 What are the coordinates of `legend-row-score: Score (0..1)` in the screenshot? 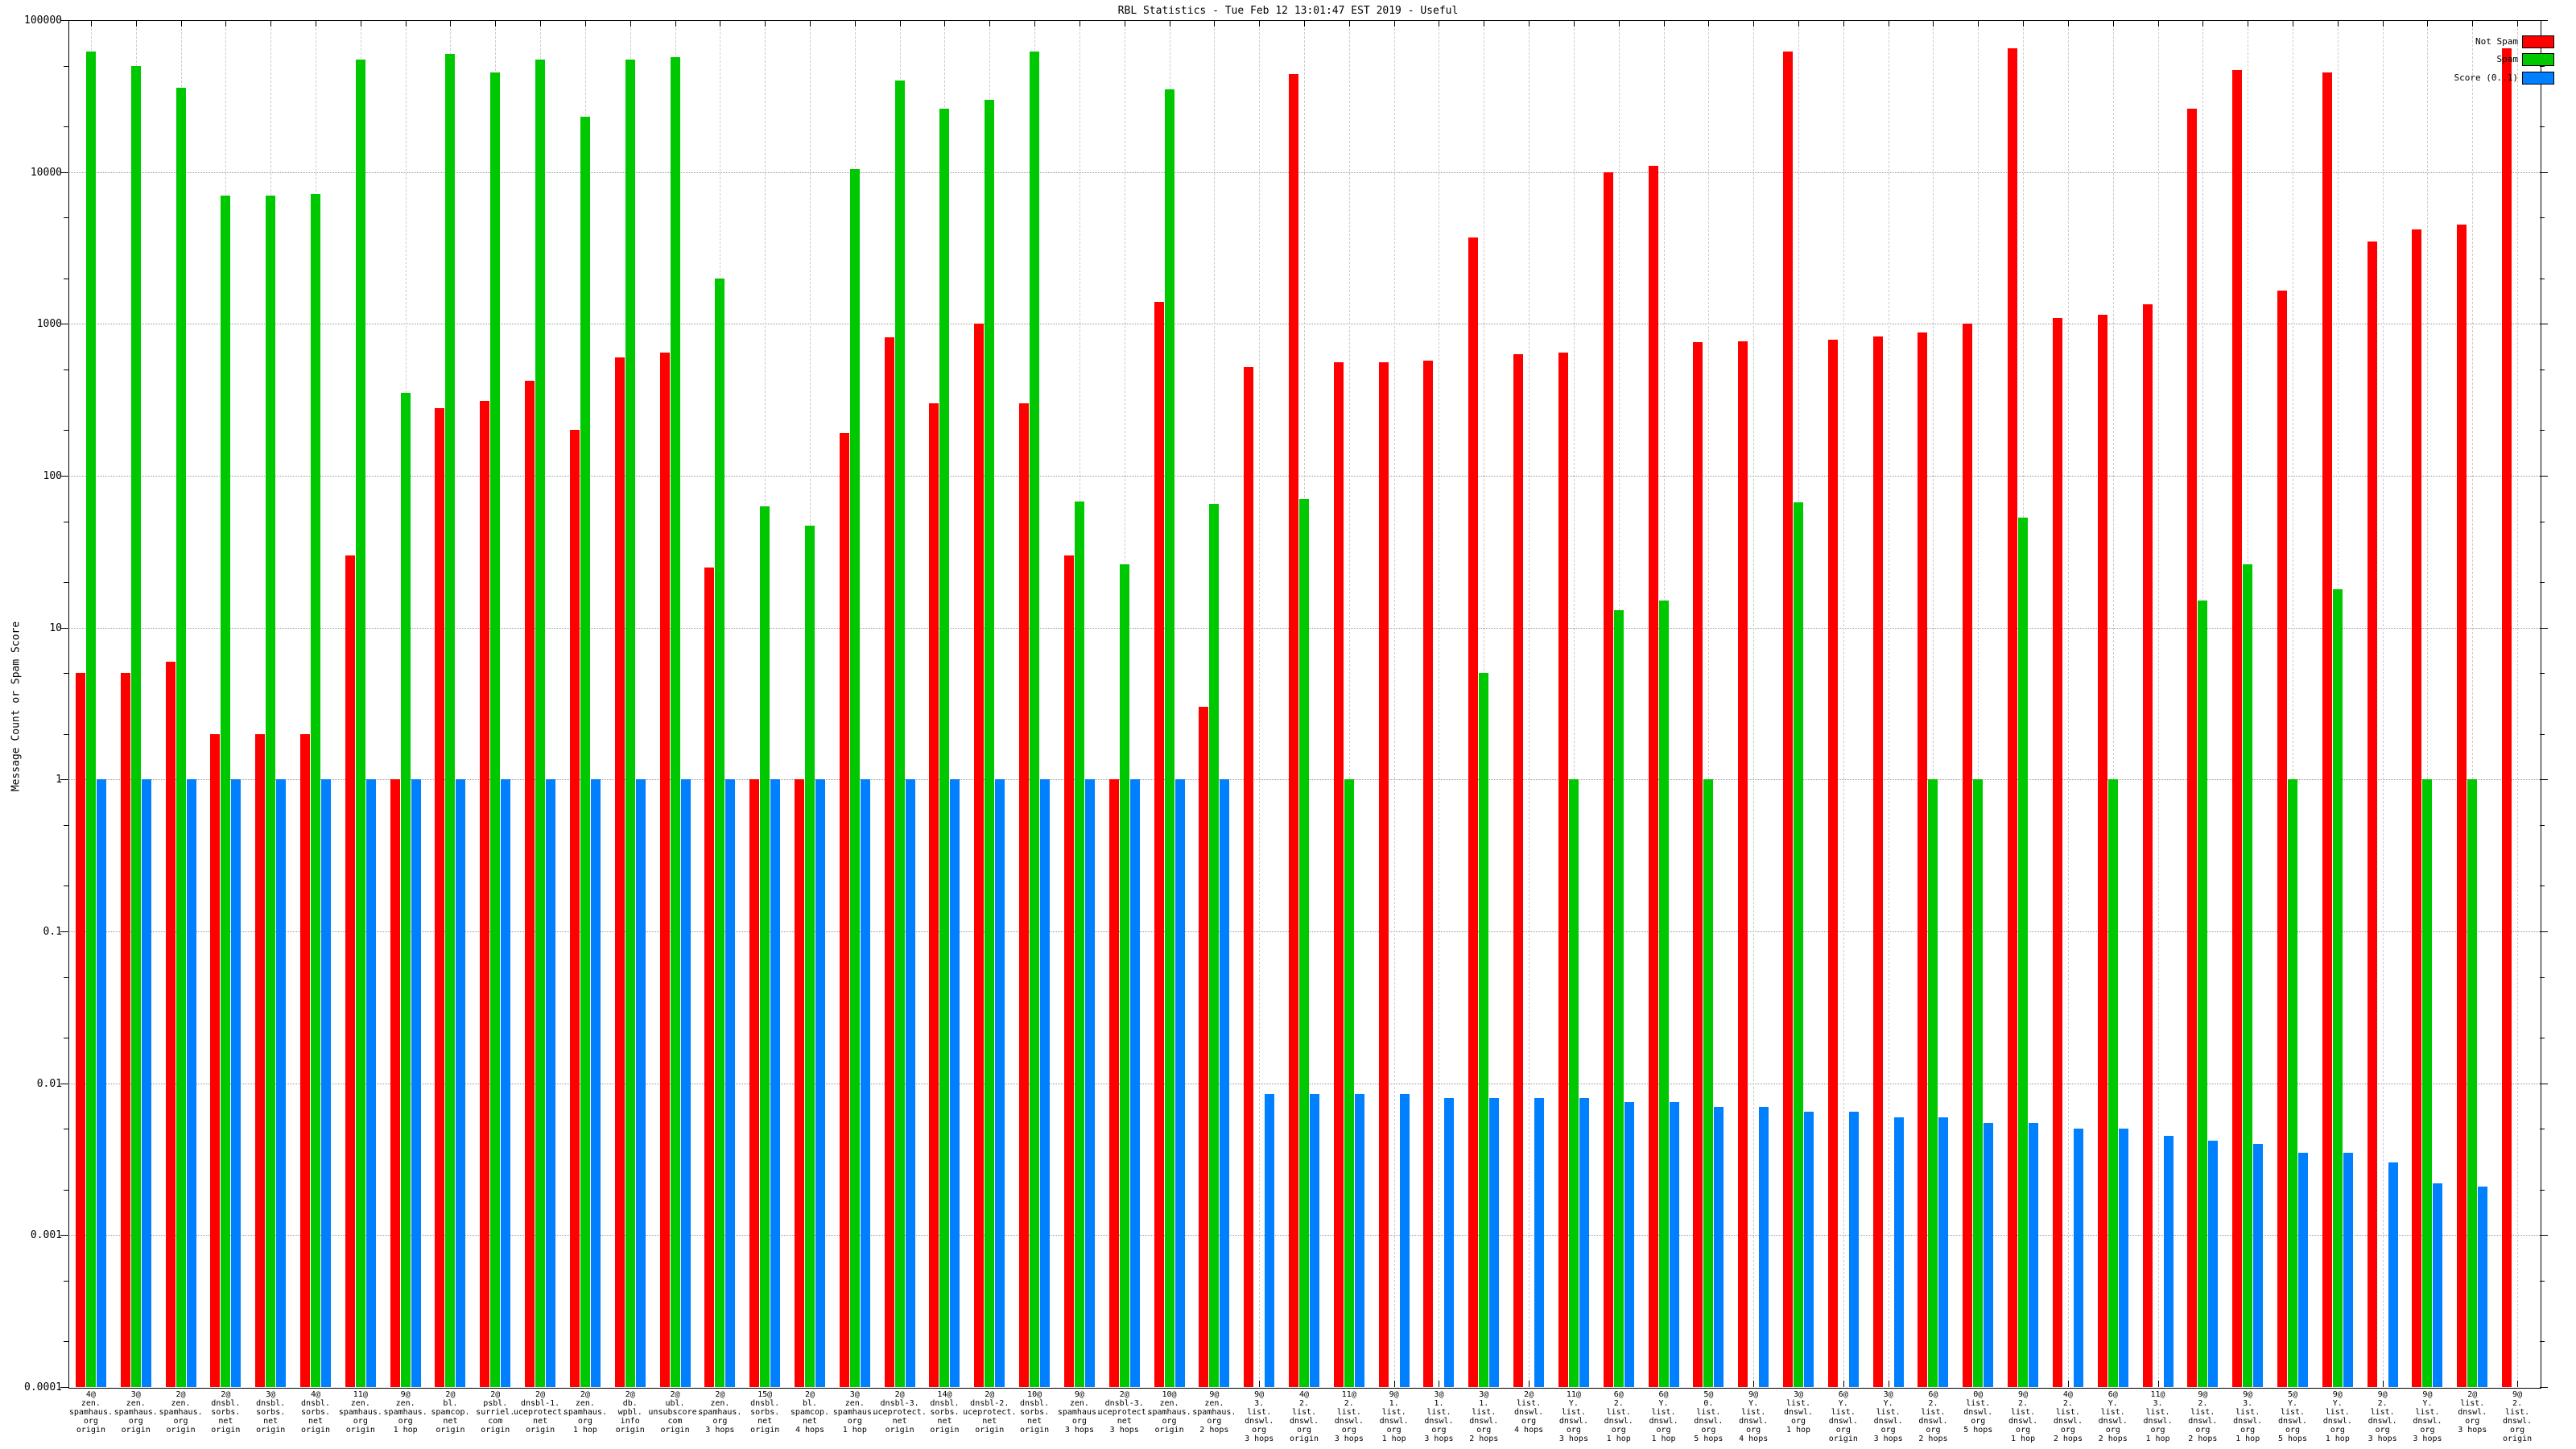 It's located at (2451, 78).